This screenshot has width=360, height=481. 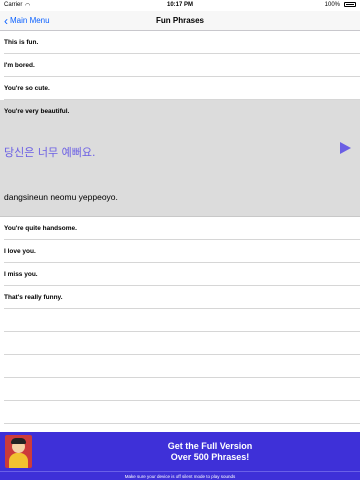 I want to click on phrase-label: You're very beautiful., so click(x=37, y=111).